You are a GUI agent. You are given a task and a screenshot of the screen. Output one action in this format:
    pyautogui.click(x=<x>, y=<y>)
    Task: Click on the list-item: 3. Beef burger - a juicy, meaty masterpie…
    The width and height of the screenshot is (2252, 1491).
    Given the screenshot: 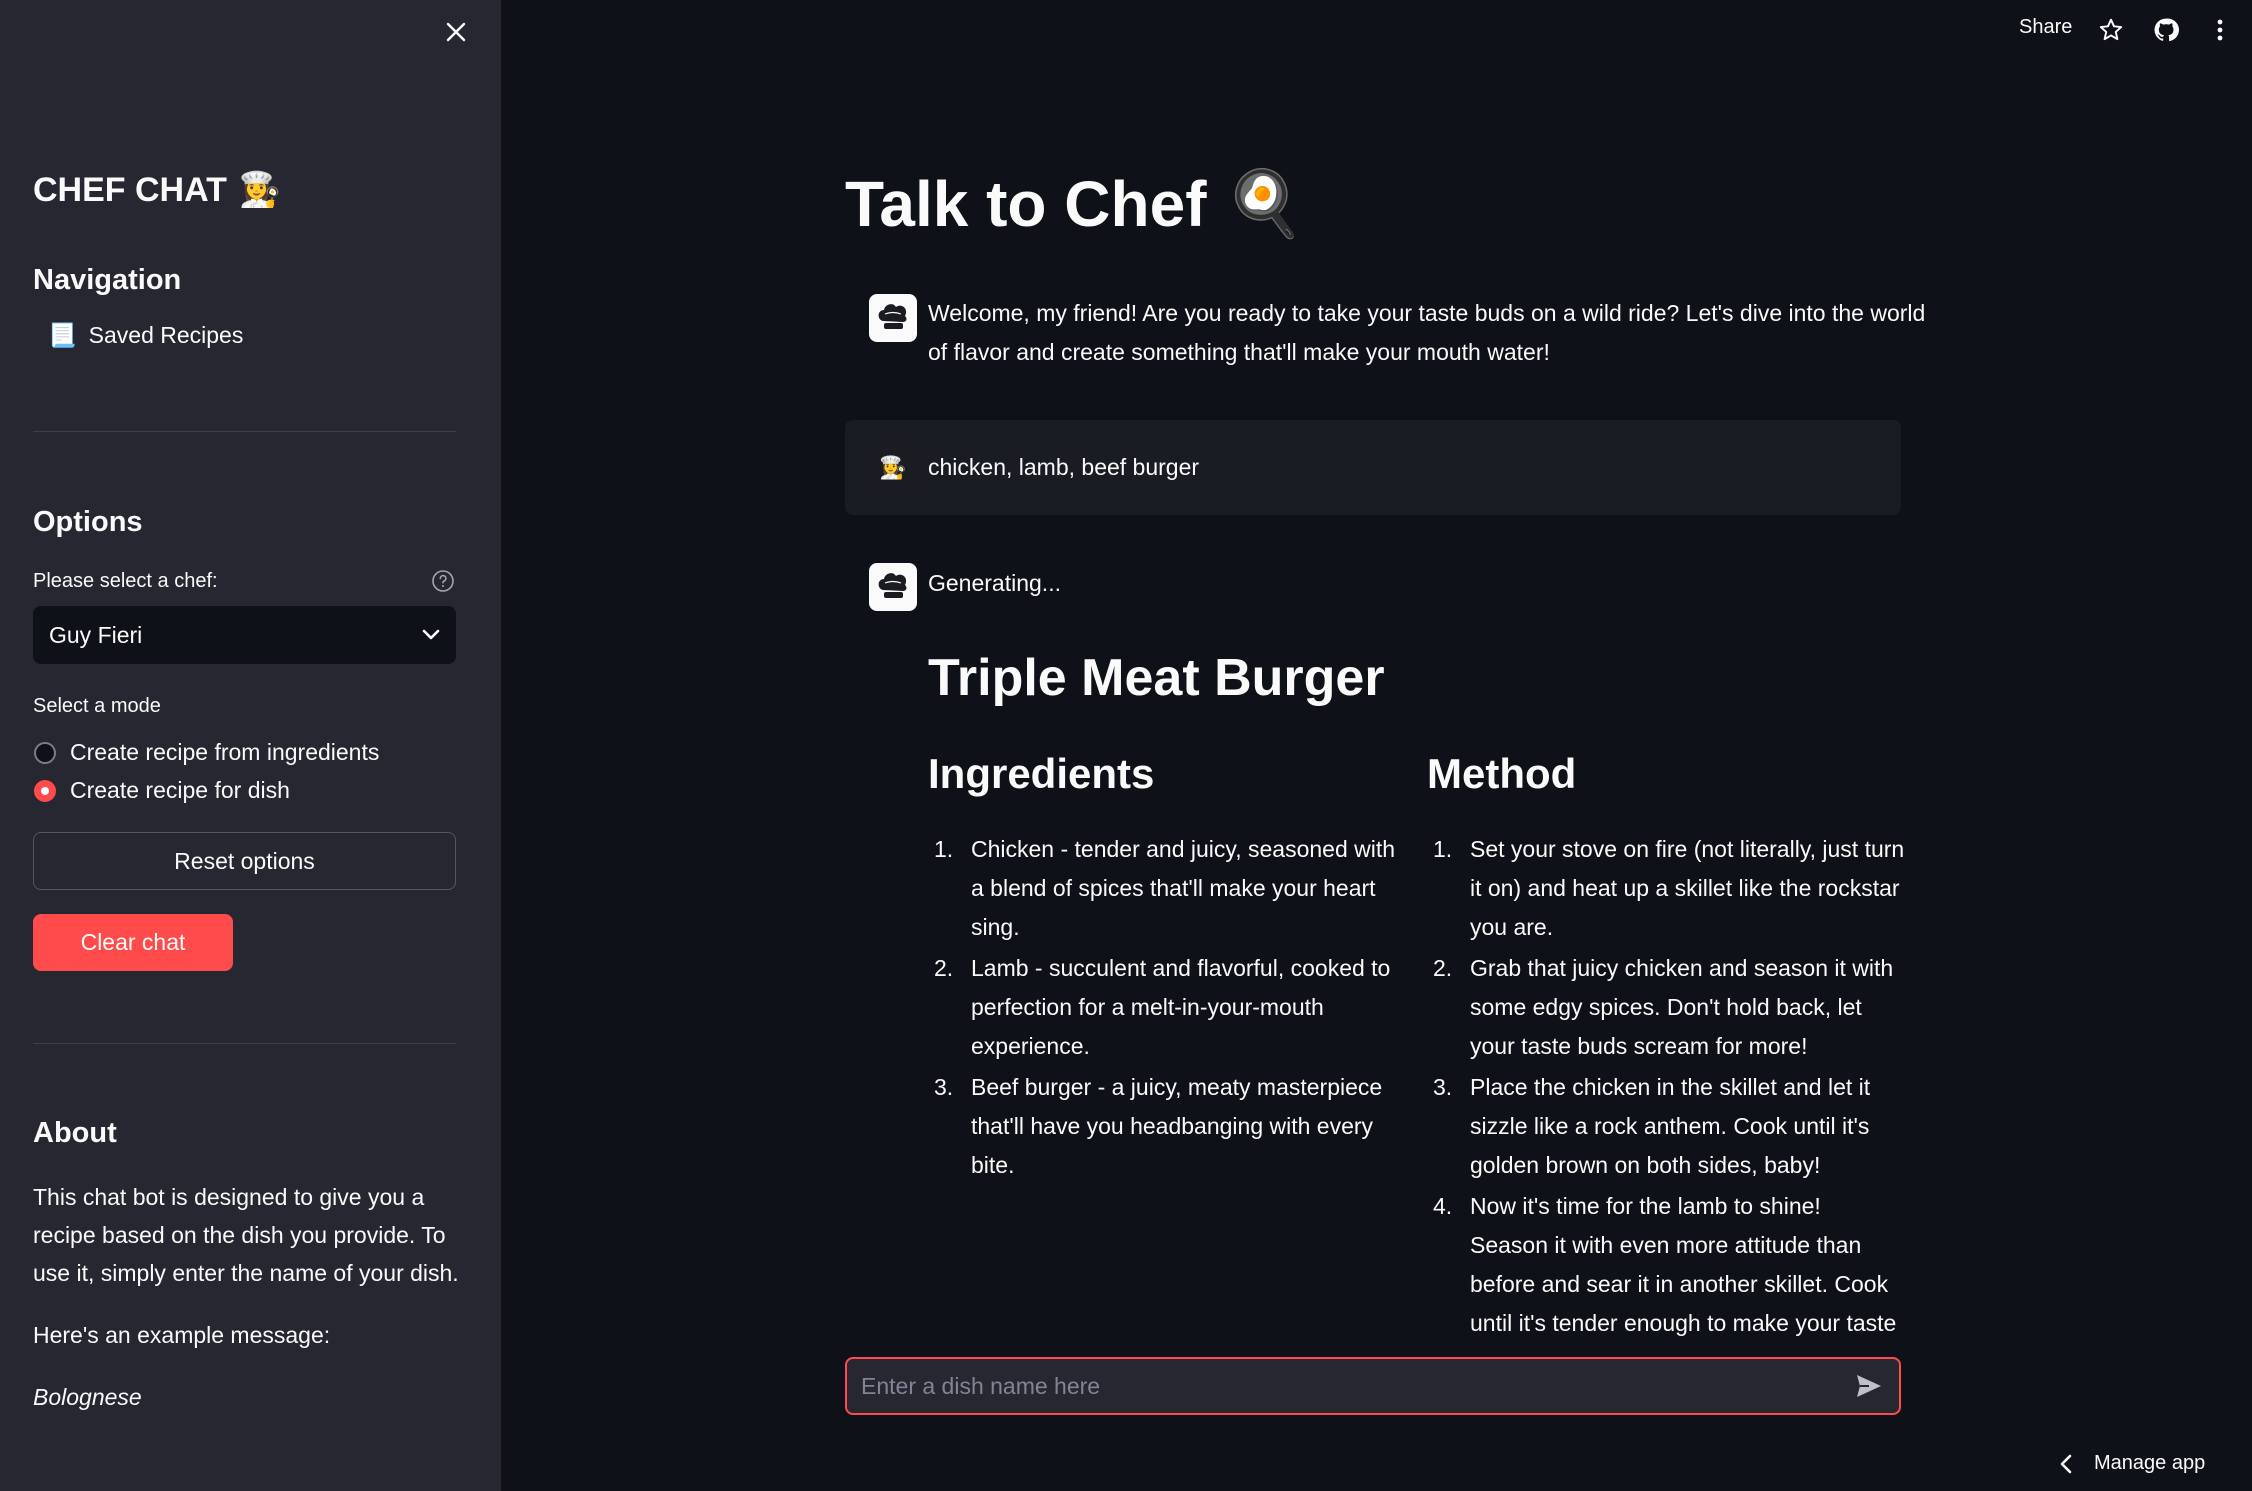 What is the action you would take?
    pyautogui.click(x=1158, y=1126)
    